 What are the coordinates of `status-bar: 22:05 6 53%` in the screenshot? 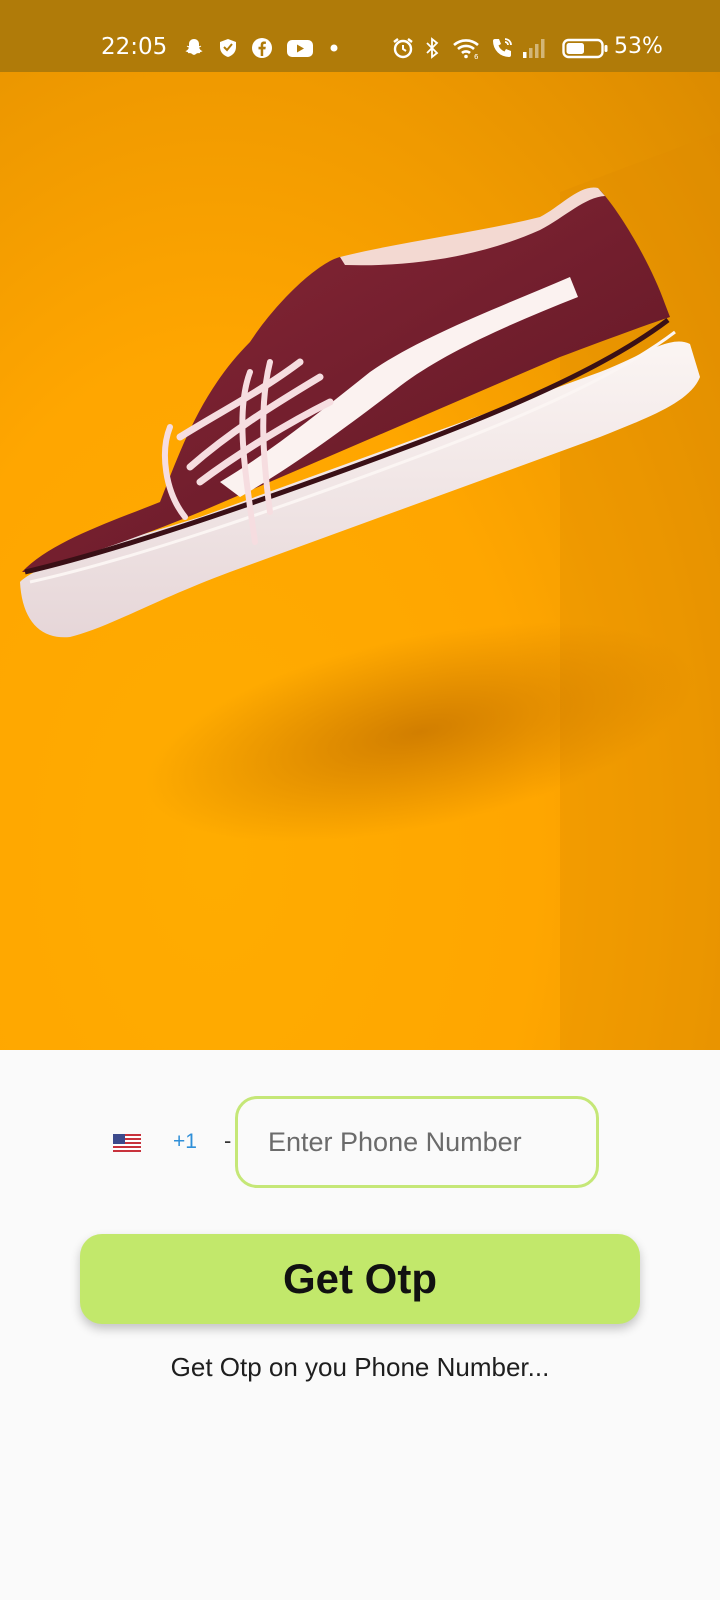 It's located at (360, 36).